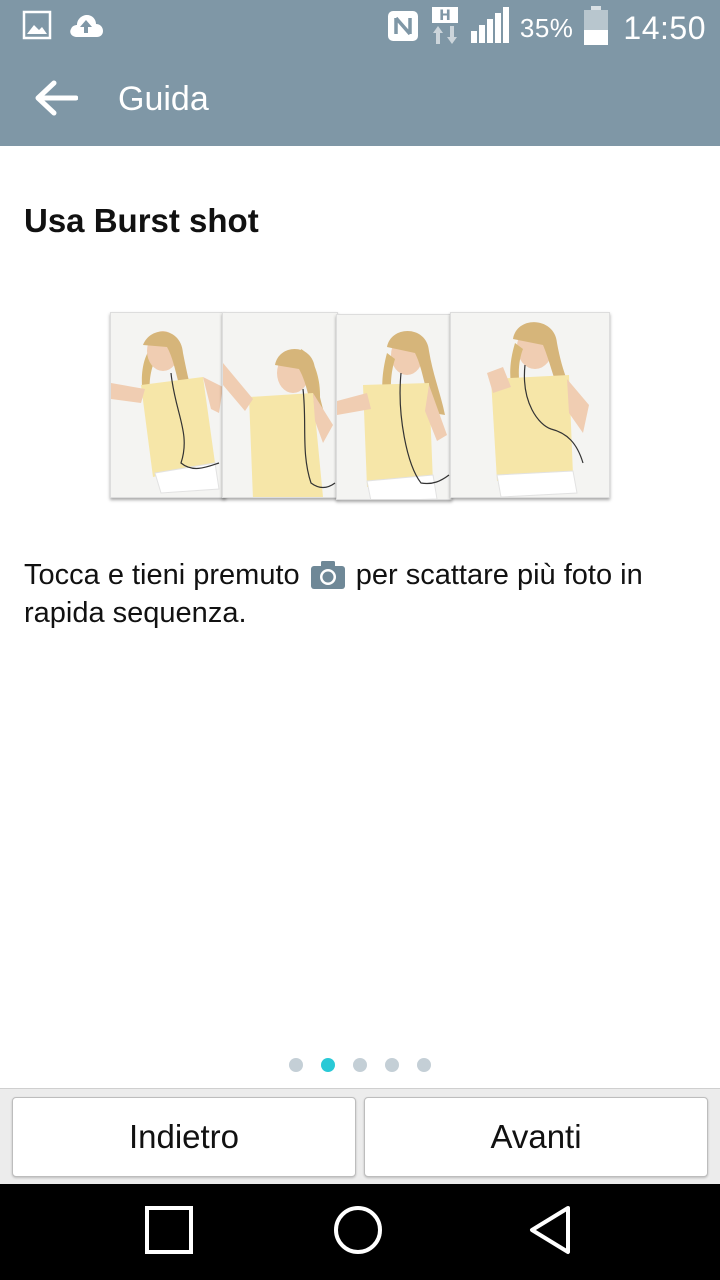 Image resolution: width=720 pixels, height=1280 pixels. What do you see at coordinates (360, 26) in the screenshot?
I see `status-bar: H 35% 14:50` at bounding box center [360, 26].